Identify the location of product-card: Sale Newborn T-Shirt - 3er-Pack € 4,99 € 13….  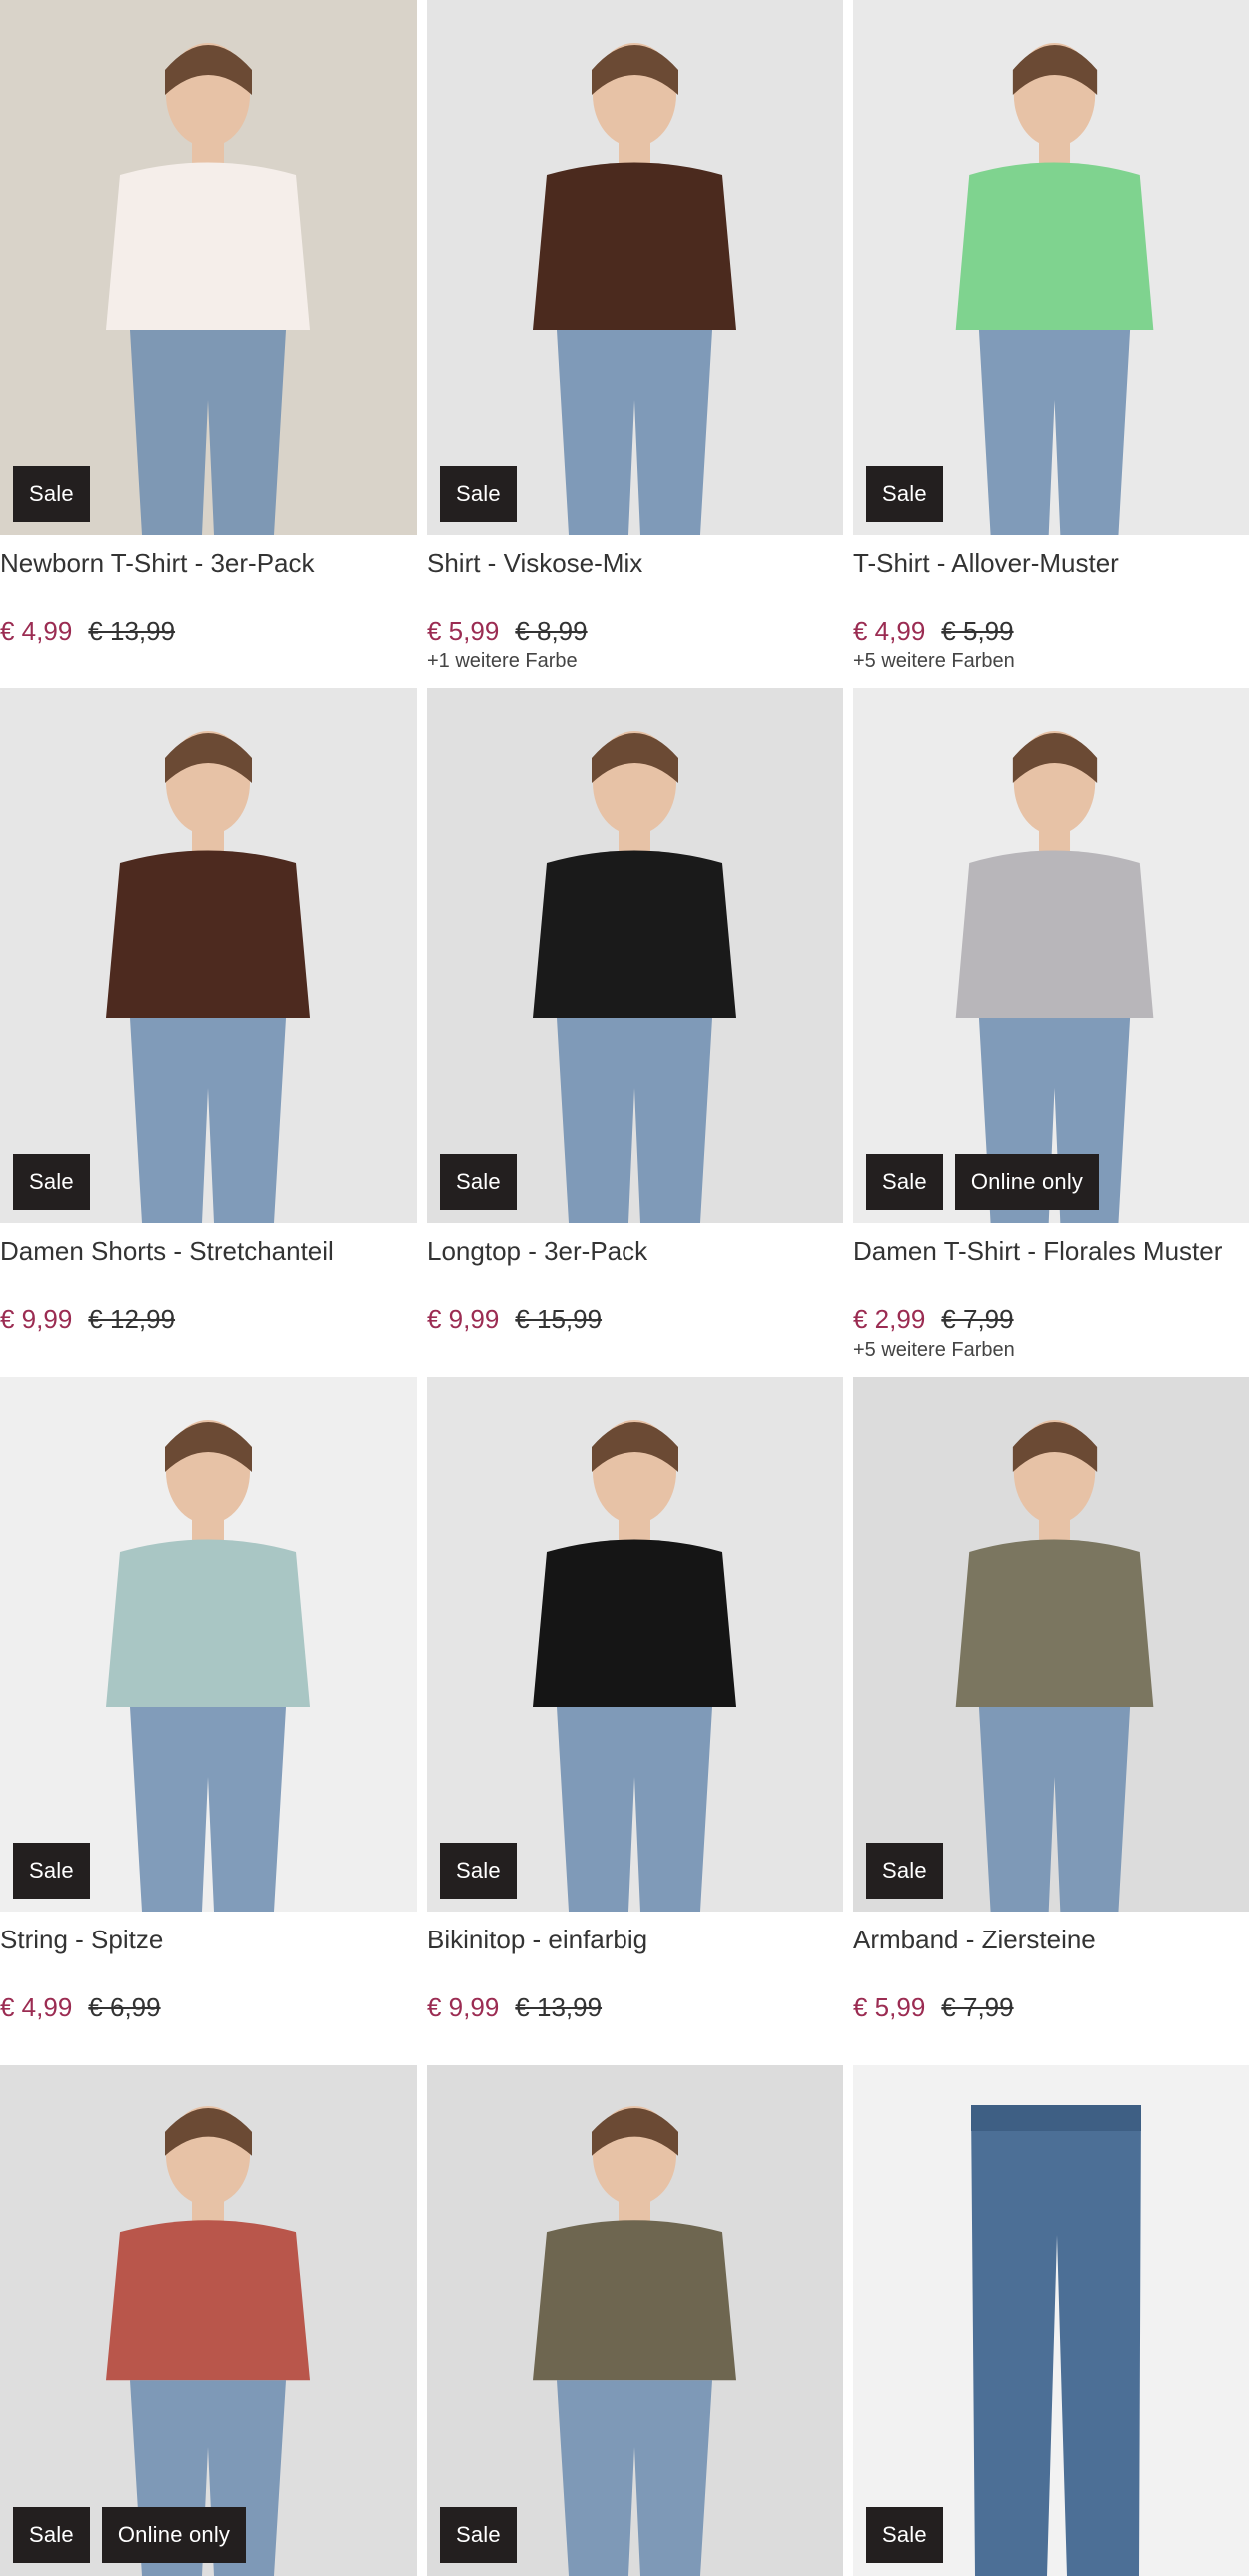
(208, 344).